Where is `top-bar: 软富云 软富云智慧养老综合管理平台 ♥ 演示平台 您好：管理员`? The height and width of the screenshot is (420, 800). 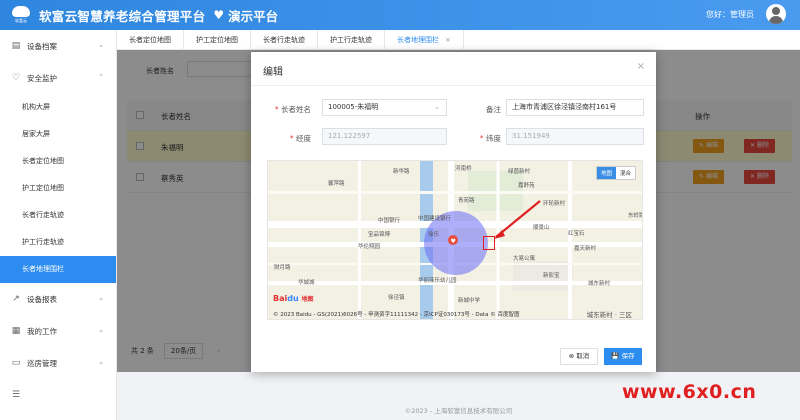 top-bar: 软富云 软富云智慧养老综合管理平台 ♥ 演示平台 您好：管理员 is located at coordinates (400, 15).